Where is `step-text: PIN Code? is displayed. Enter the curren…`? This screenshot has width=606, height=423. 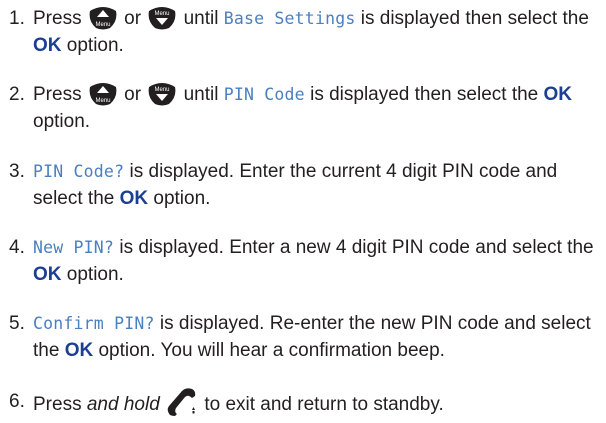
step-text: PIN Code? is displayed. Enter the curren… is located at coordinates (316, 185).